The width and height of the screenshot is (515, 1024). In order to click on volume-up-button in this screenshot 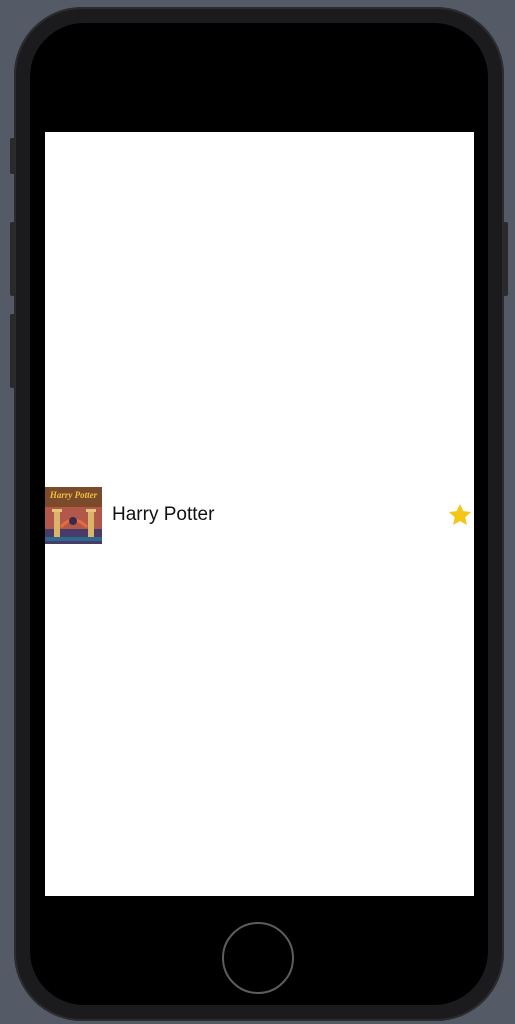, I will do `click(12, 259)`.